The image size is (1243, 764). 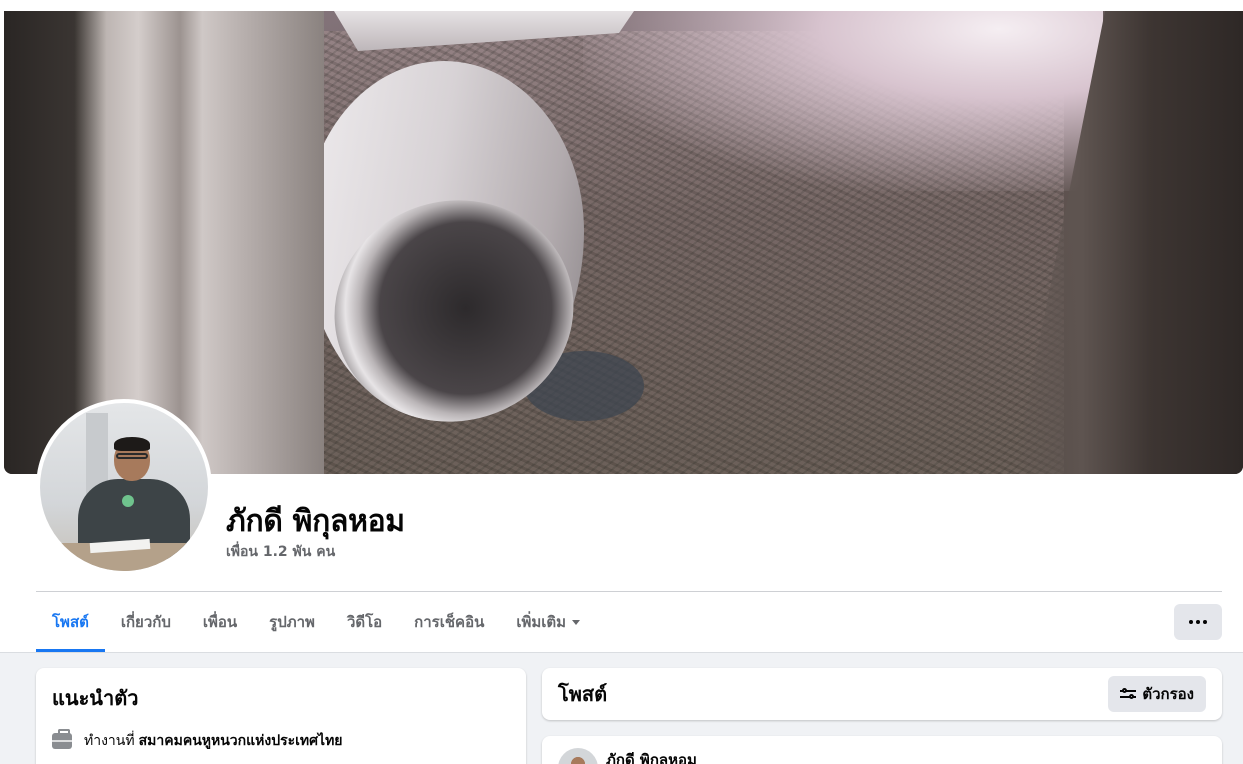 I want to click on top-strip, so click(x=621, y=5).